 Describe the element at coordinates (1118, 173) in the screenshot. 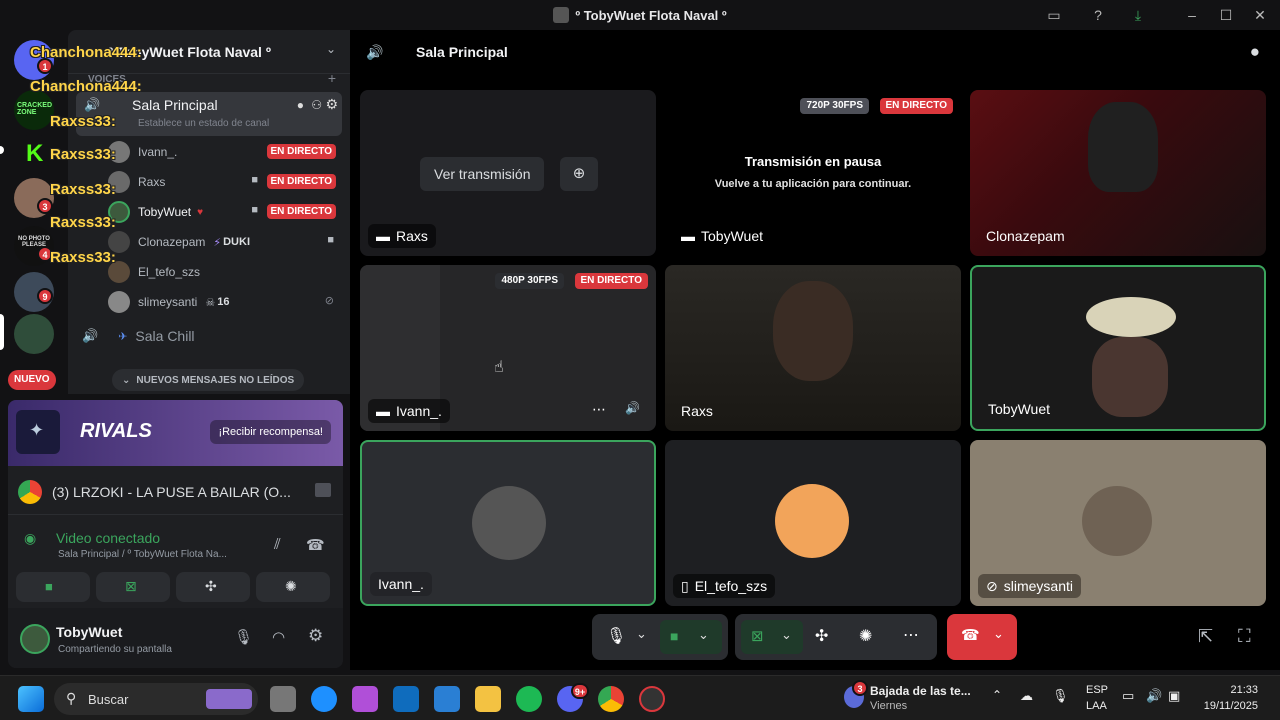

I see `video-tile: Clonazepam` at that location.